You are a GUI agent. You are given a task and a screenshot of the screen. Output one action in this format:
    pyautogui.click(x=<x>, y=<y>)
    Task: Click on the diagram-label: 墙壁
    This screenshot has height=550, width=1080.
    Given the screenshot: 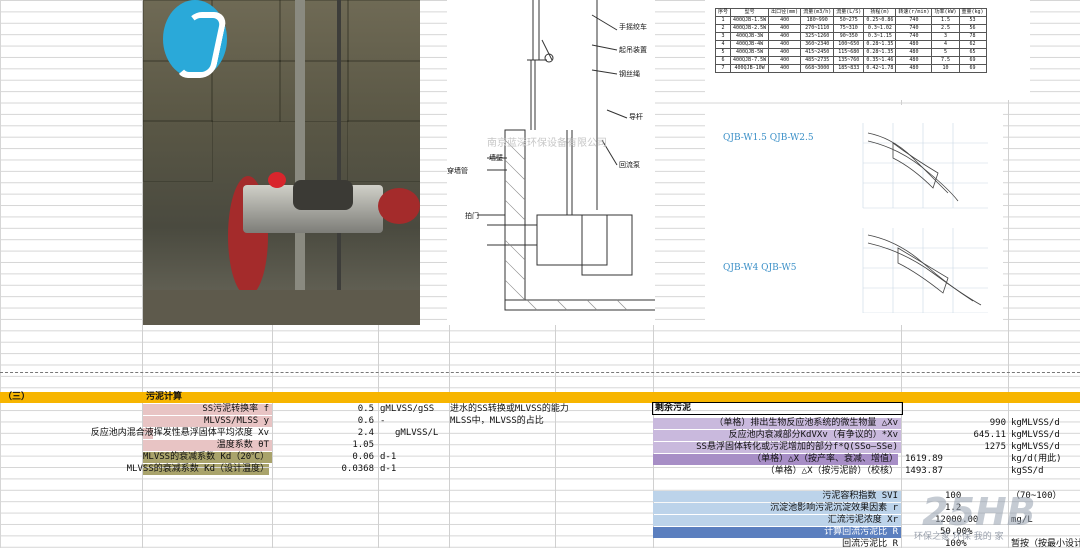 What is the action you would take?
    pyautogui.click(x=496, y=158)
    